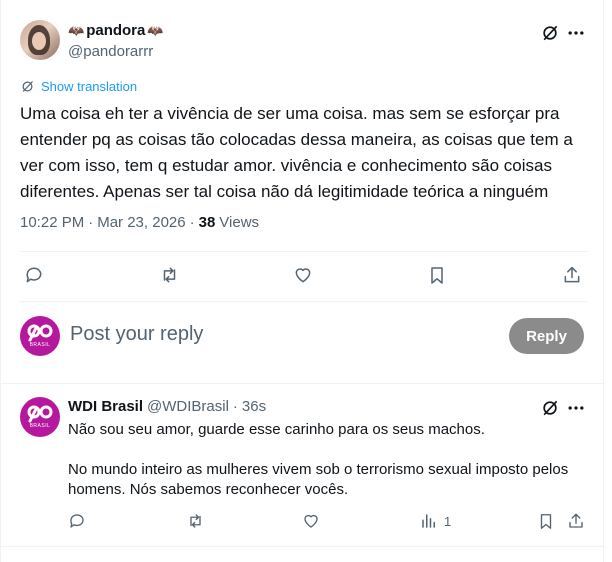 Image resolution: width=612 pixels, height=562 pixels. Describe the element at coordinates (105, 406) in the screenshot. I see `reply-author-name: WDI Brasil` at that location.